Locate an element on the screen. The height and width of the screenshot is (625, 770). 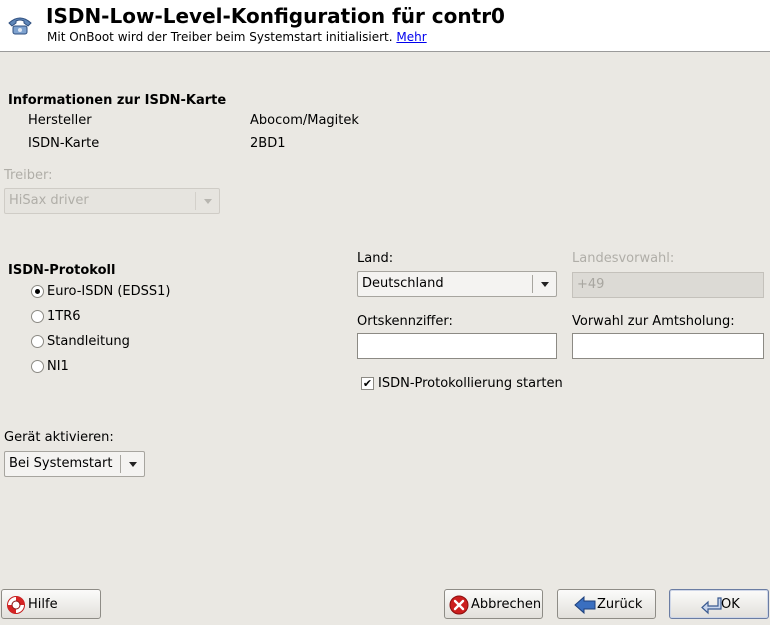
back-button: Zurück is located at coordinates (606, 604).